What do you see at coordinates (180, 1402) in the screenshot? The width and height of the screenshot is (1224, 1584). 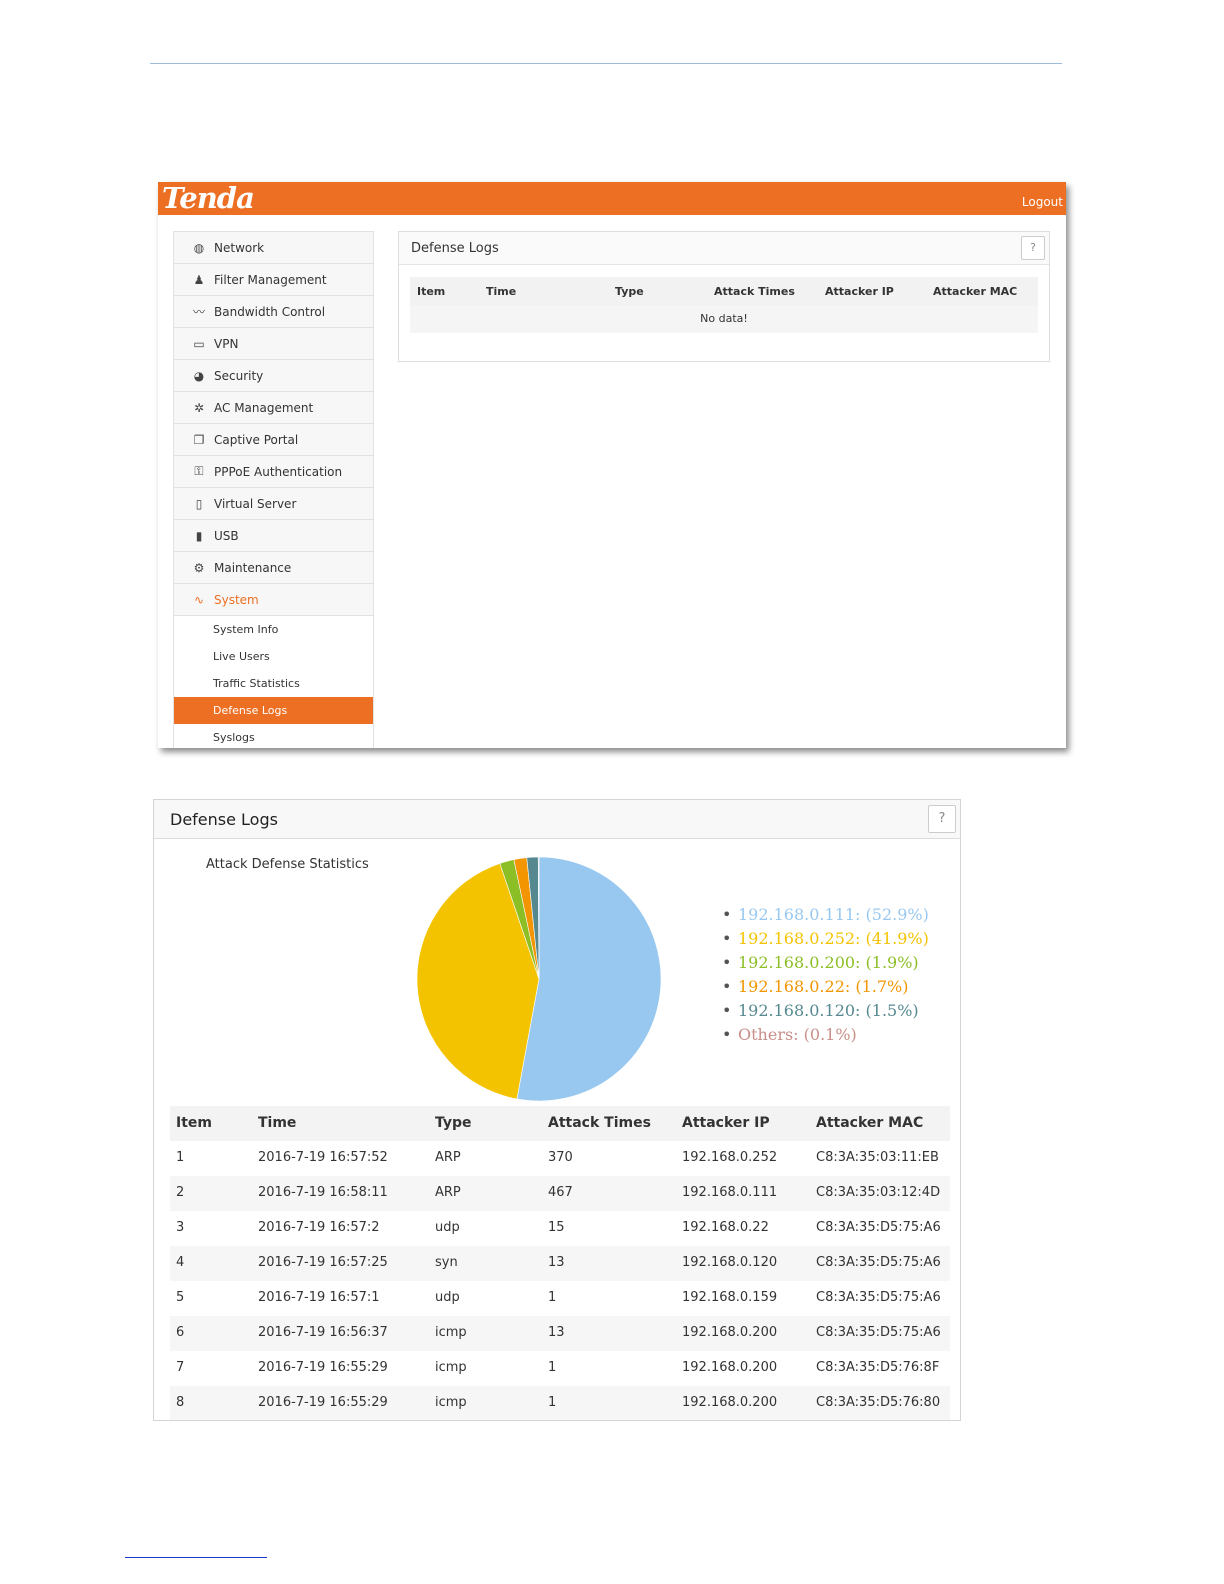 I see `cell-item: 8` at bounding box center [180, 1402].